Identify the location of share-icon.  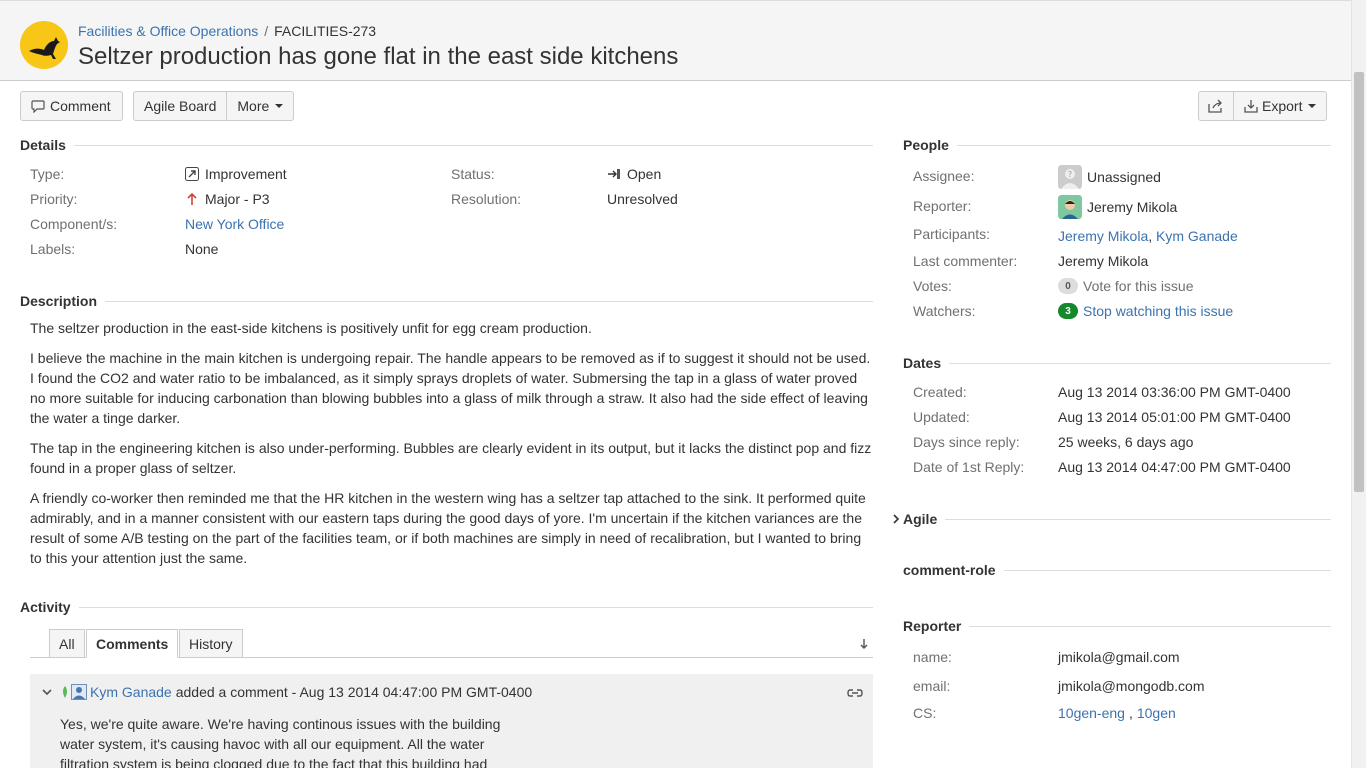
(1215, 106).